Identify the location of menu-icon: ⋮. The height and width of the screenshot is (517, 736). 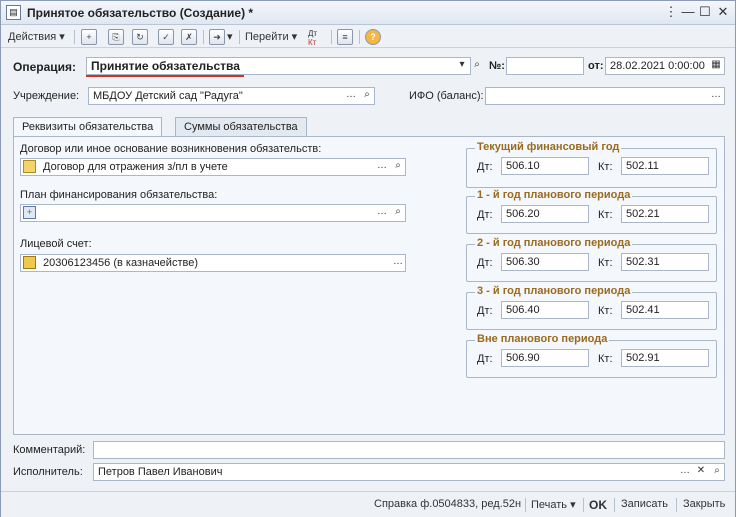
(671, 12).